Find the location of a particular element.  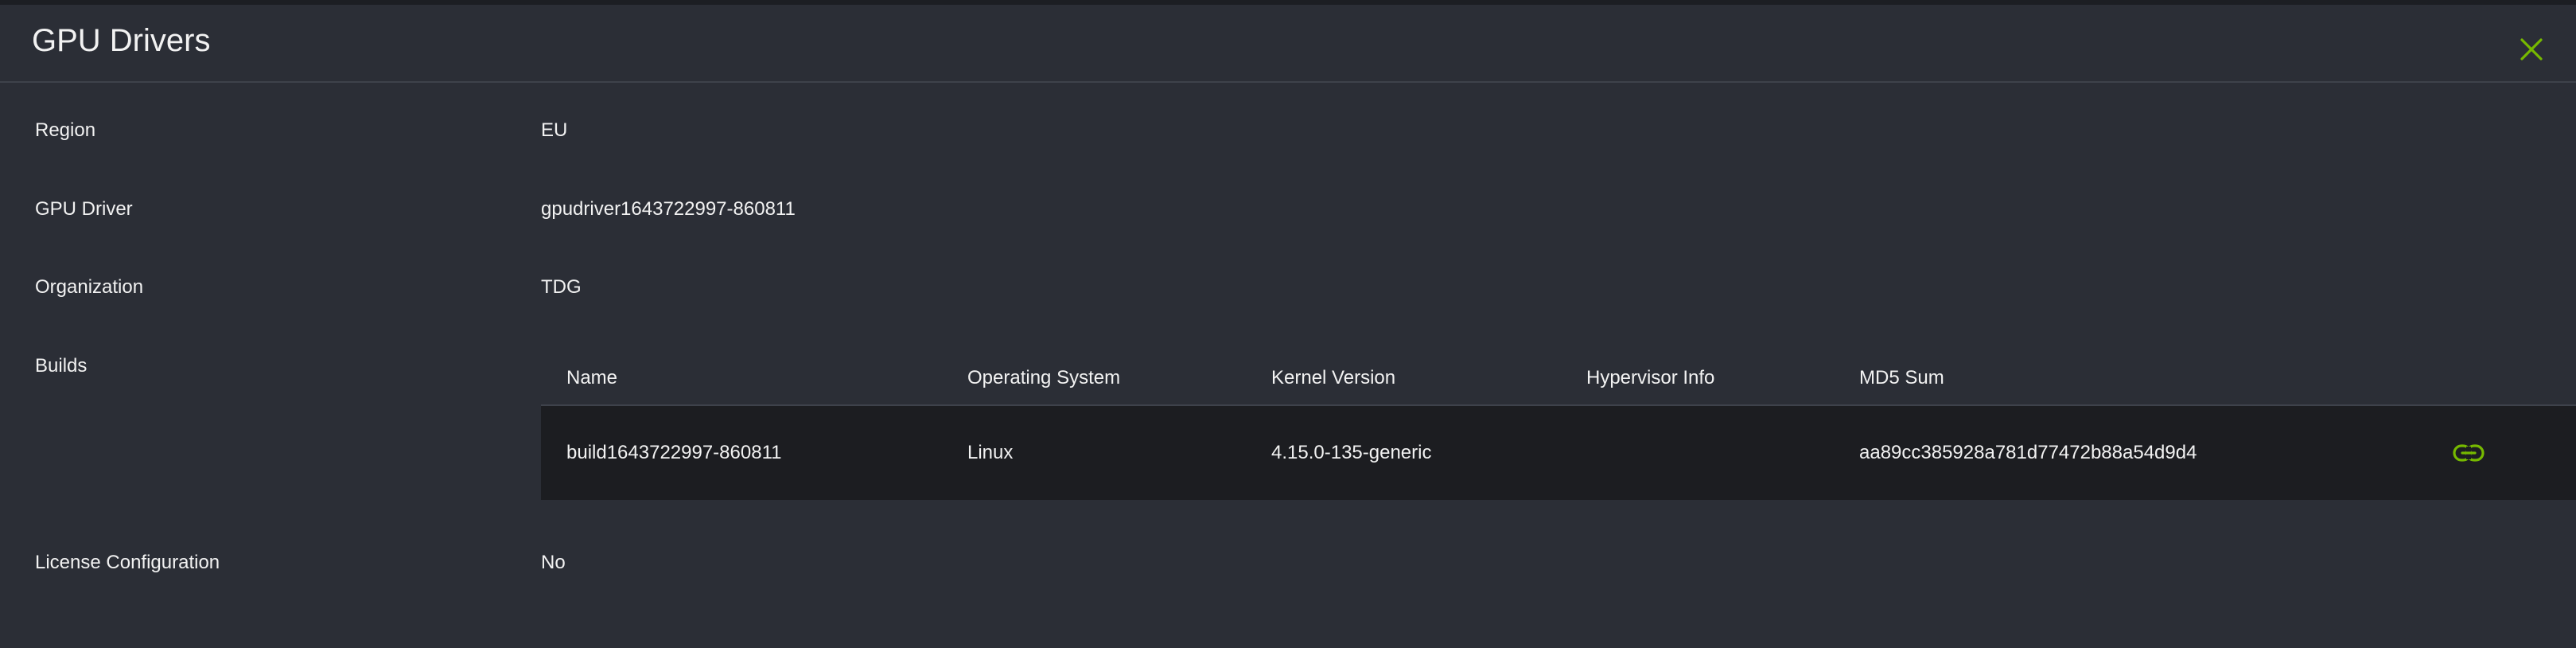

gpu-driver-value: gpudriver1643722997-860811 is located at coordinates (669, 209).